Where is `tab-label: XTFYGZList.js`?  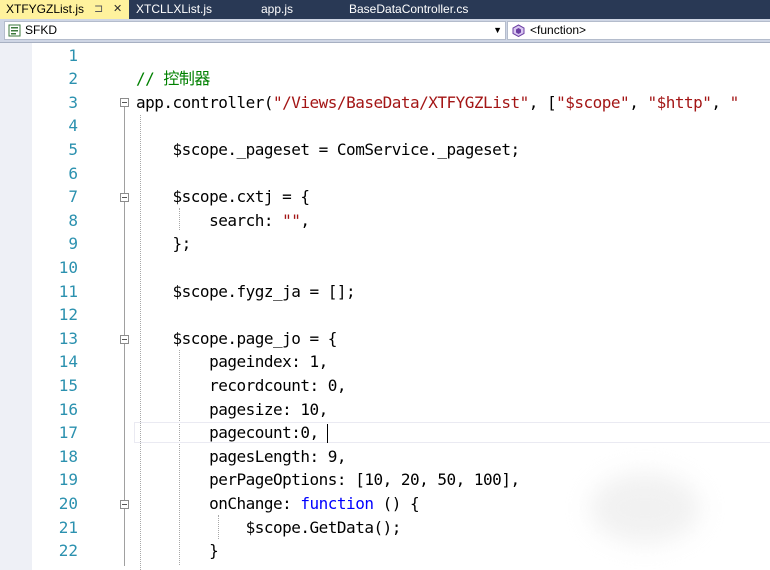 tab-label: XTFYGZList.js is located at coordinates (45, 9).